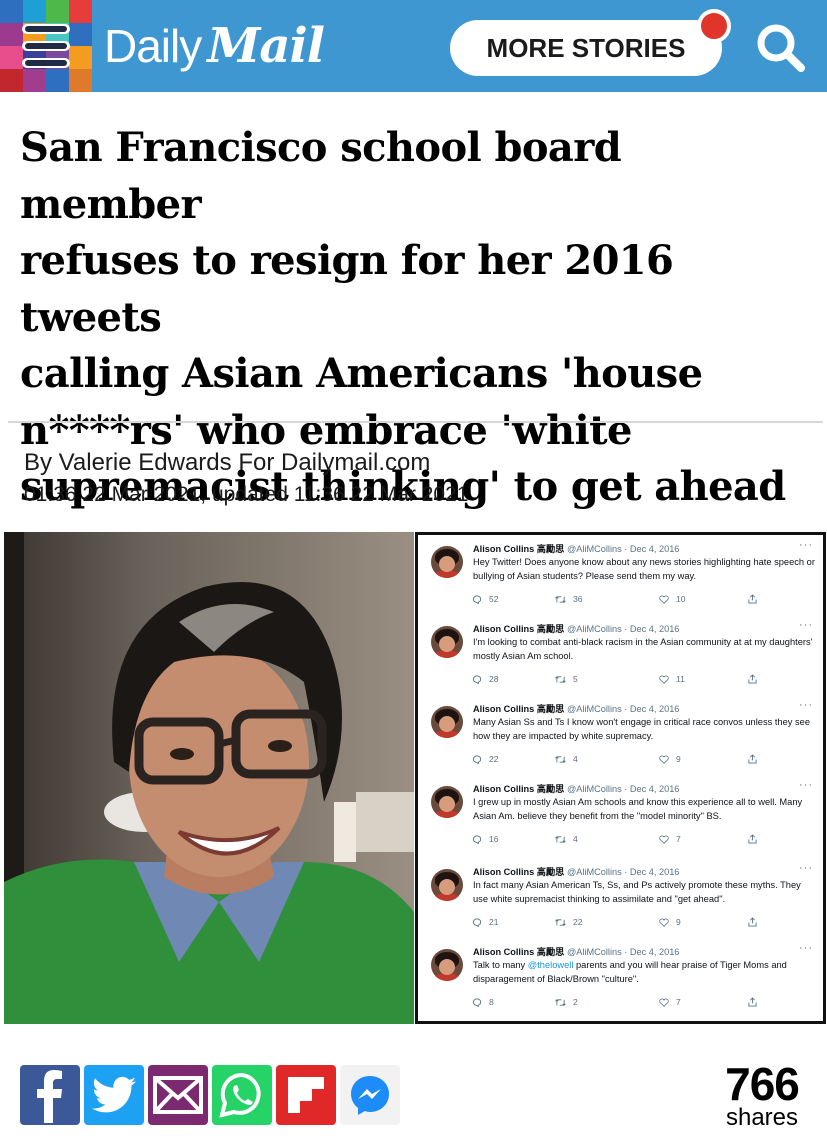 The width and height of the screenshot is (827, 1138). What do you see at coordinates (370, 1095) in the screenshot?
I see `messenger-share-button` at bounding box center [370, 1095].